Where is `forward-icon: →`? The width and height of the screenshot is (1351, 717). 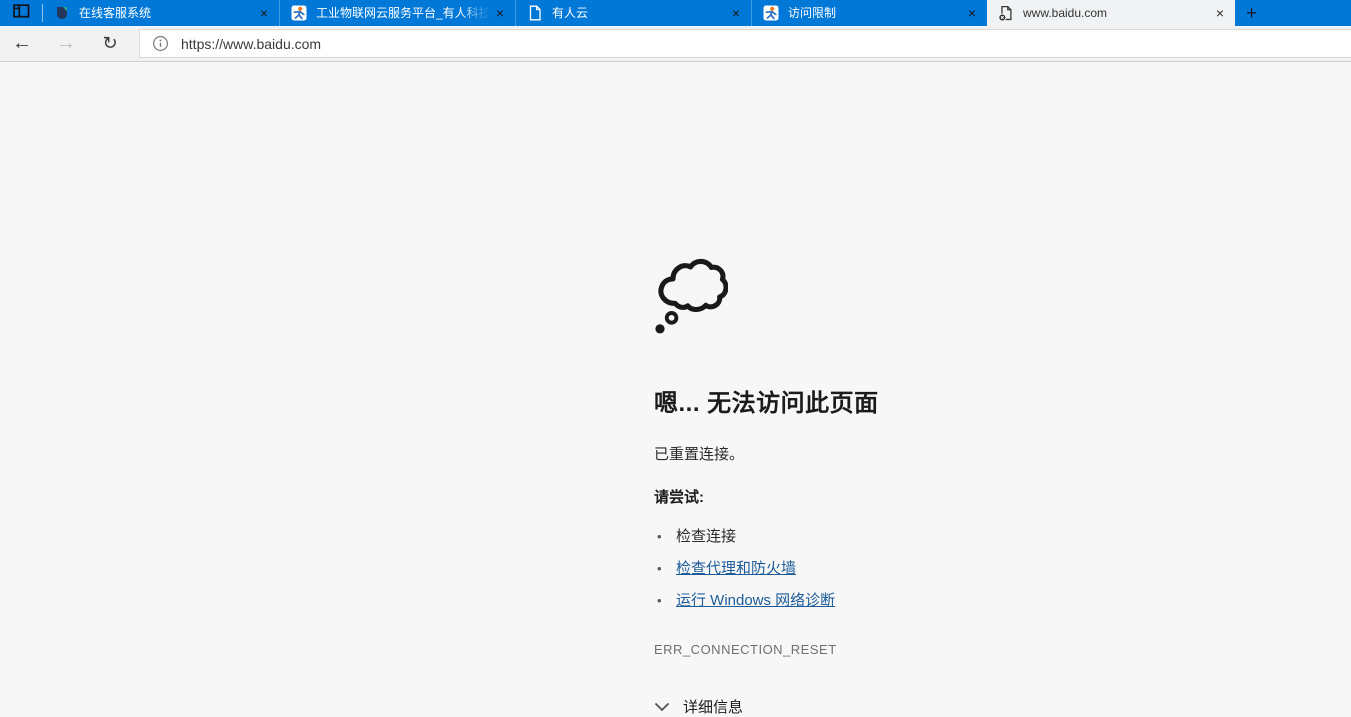
forward-icon: → is located at coordinates (66, 43).